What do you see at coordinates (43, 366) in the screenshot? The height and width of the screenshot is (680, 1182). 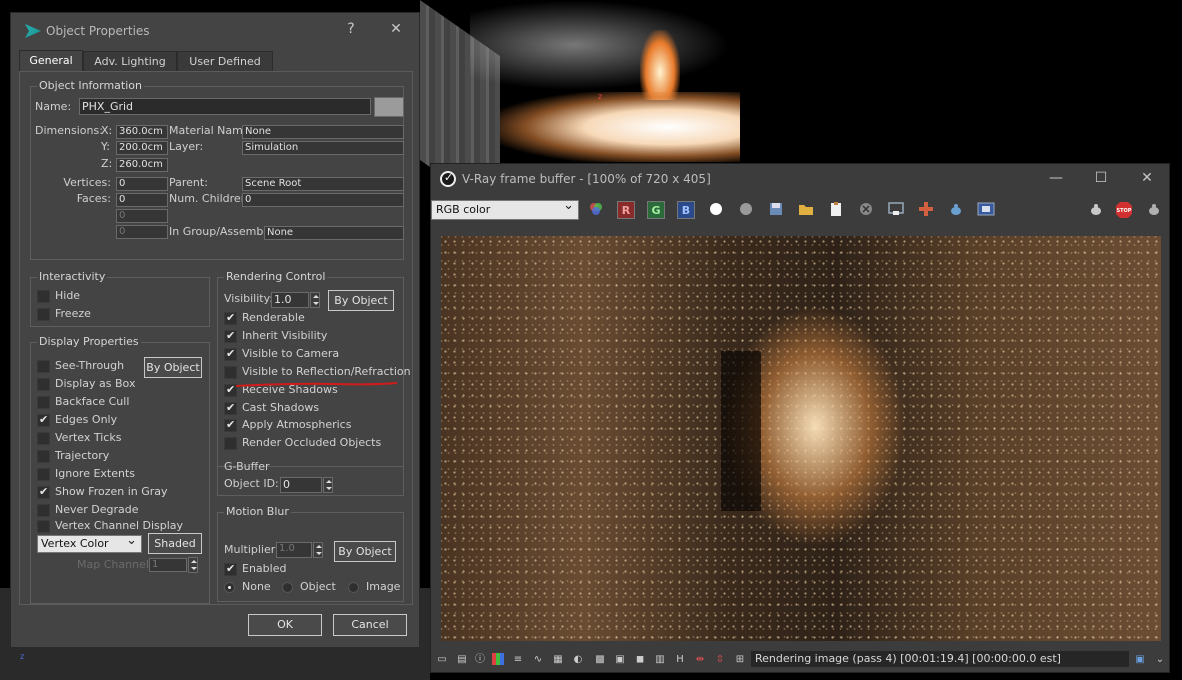 I see `see-through-checkbox` at bounding box center [43, 366].